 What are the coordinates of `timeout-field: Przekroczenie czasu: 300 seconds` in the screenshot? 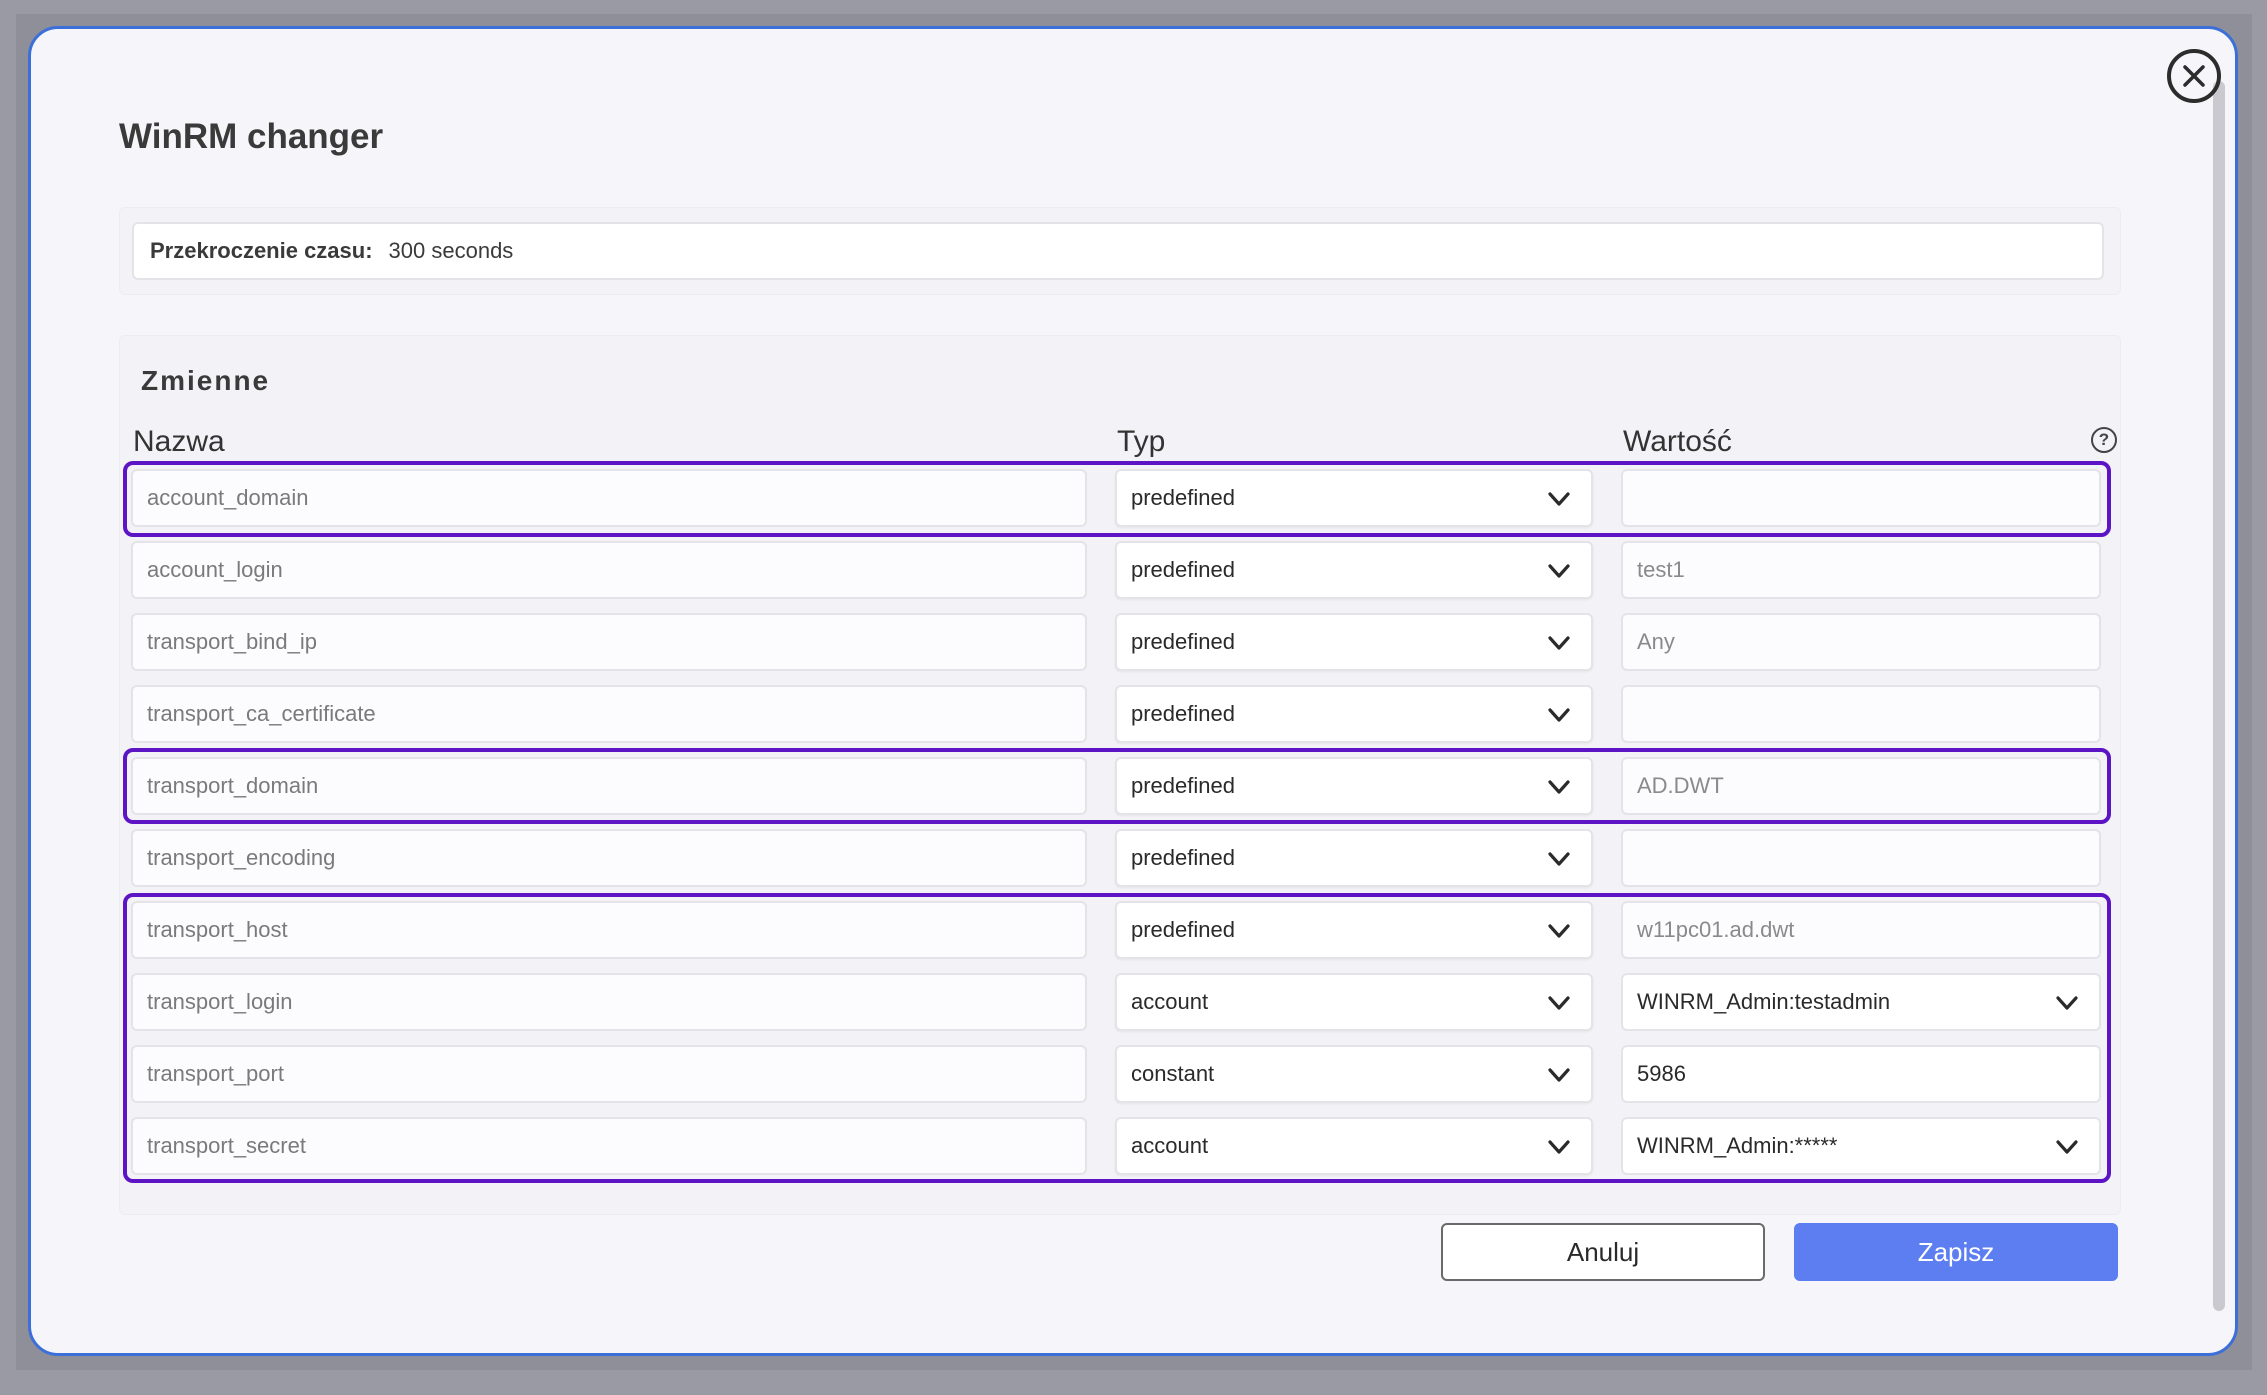 It's located at (1118, 251).